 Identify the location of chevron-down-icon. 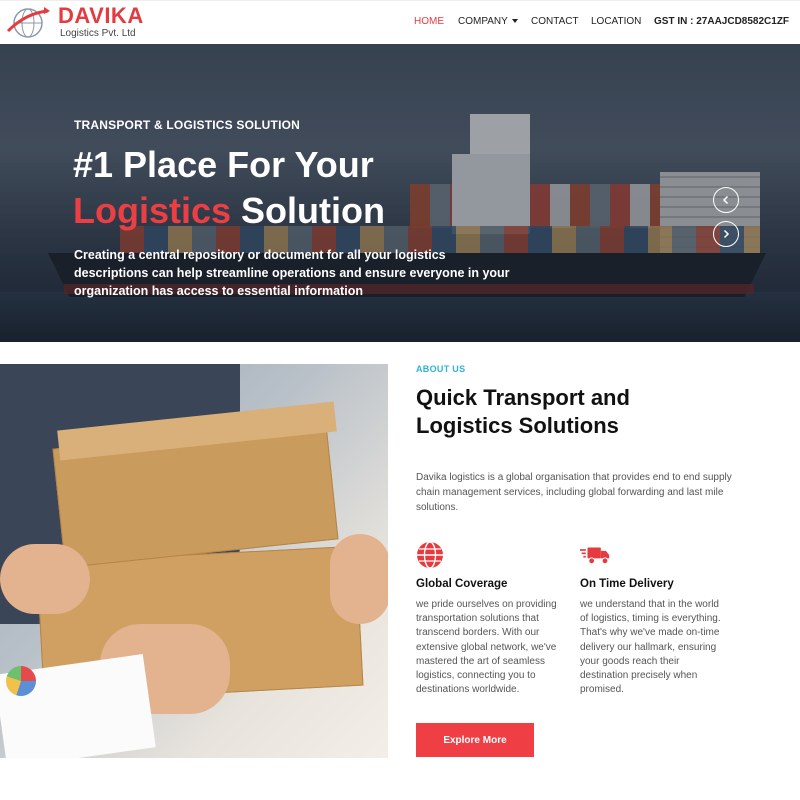
(514, 21).